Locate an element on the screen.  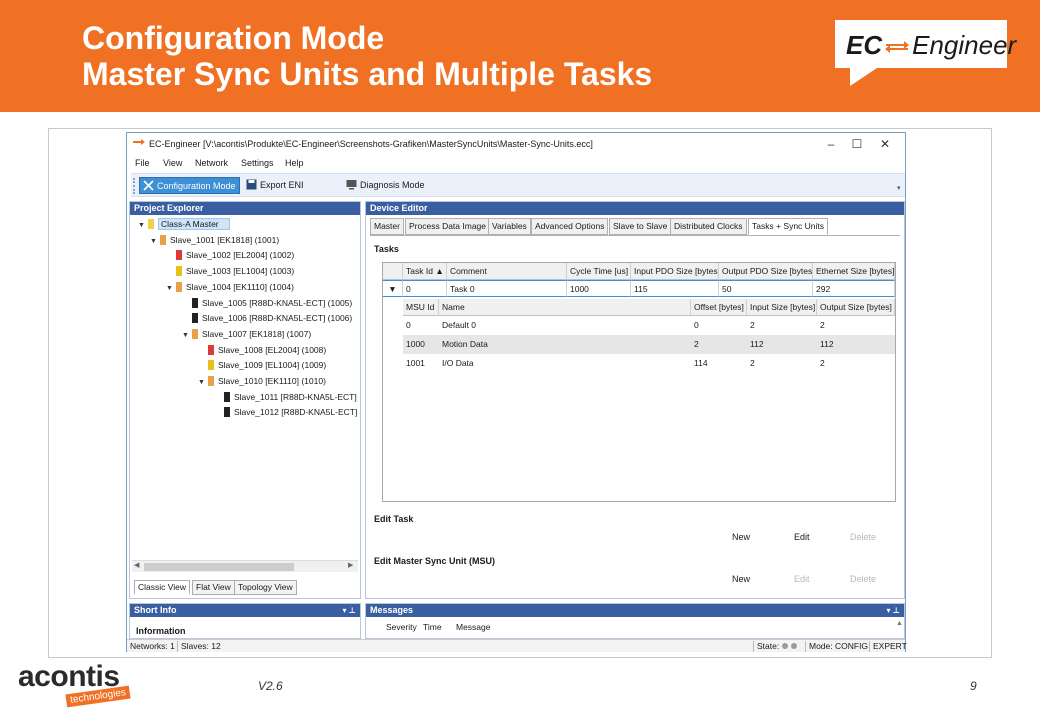
task-edit-button: Edit is located at coordinates (802, 537).